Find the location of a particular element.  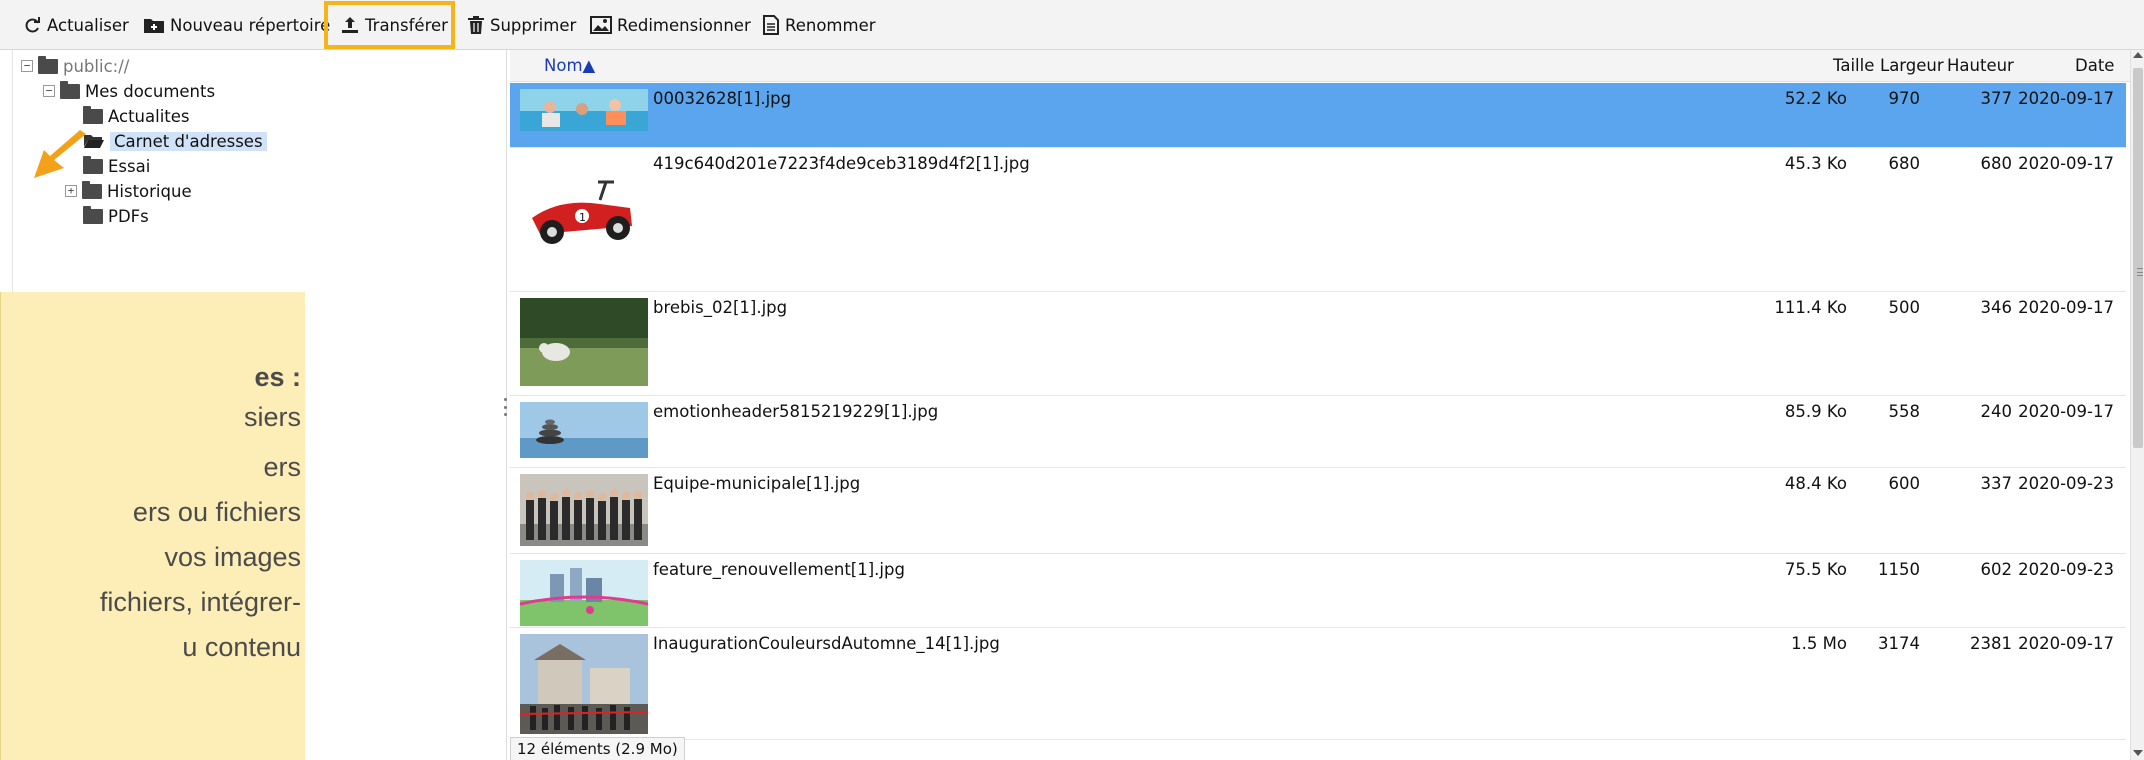

file-thumbnail: 1 is located at coordinates (584, 213).